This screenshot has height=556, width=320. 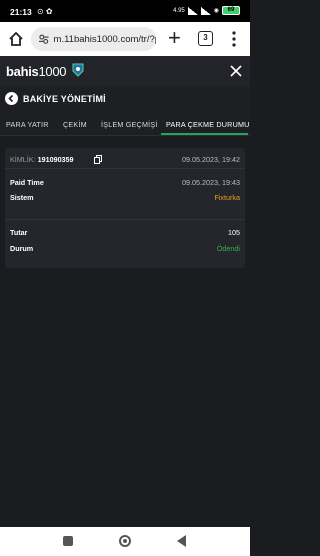 I want to click on home-nav-icon, so click(x=125, y=541).